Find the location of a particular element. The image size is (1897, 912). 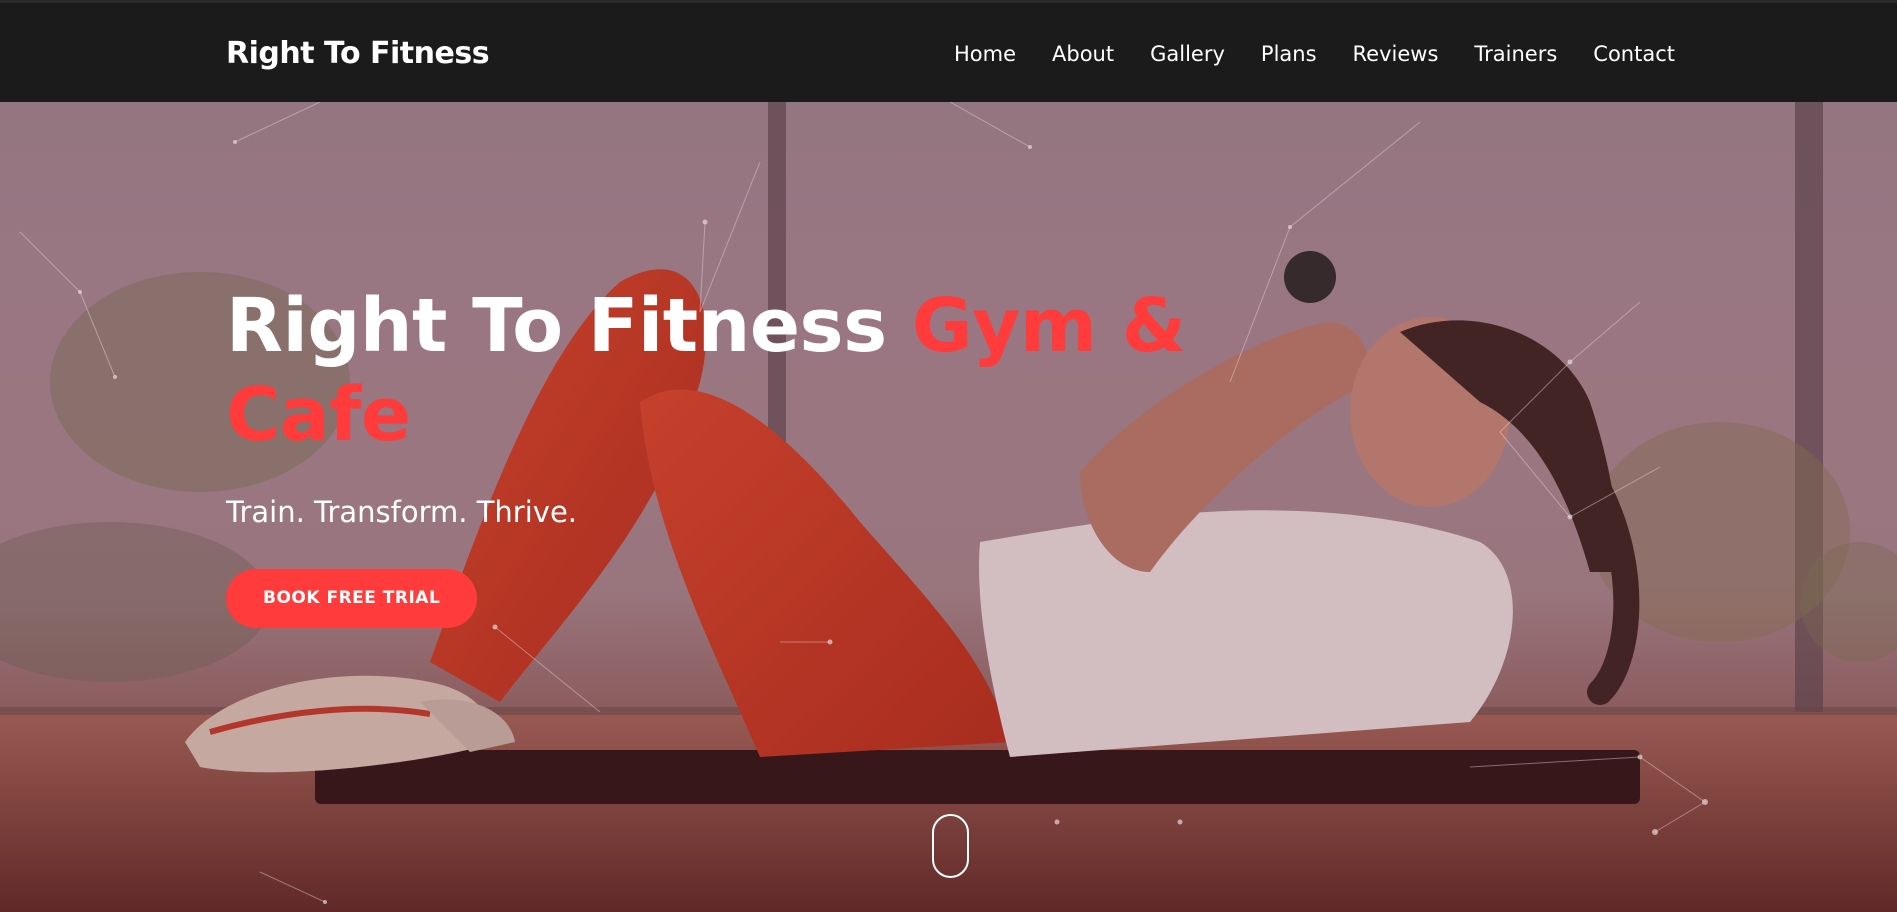

nav-link-reviews: Reviews is located at coordinates (1396, 54).